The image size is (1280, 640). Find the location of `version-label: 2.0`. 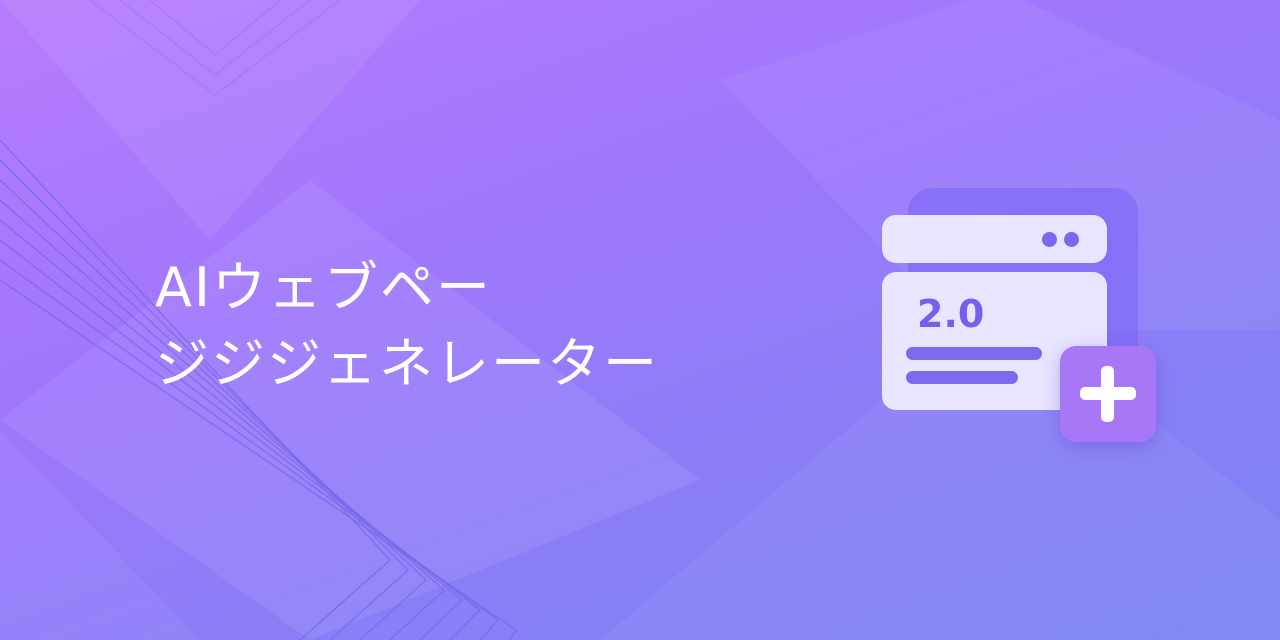

version-label: 2.0 is located at coordinates (951, 314).